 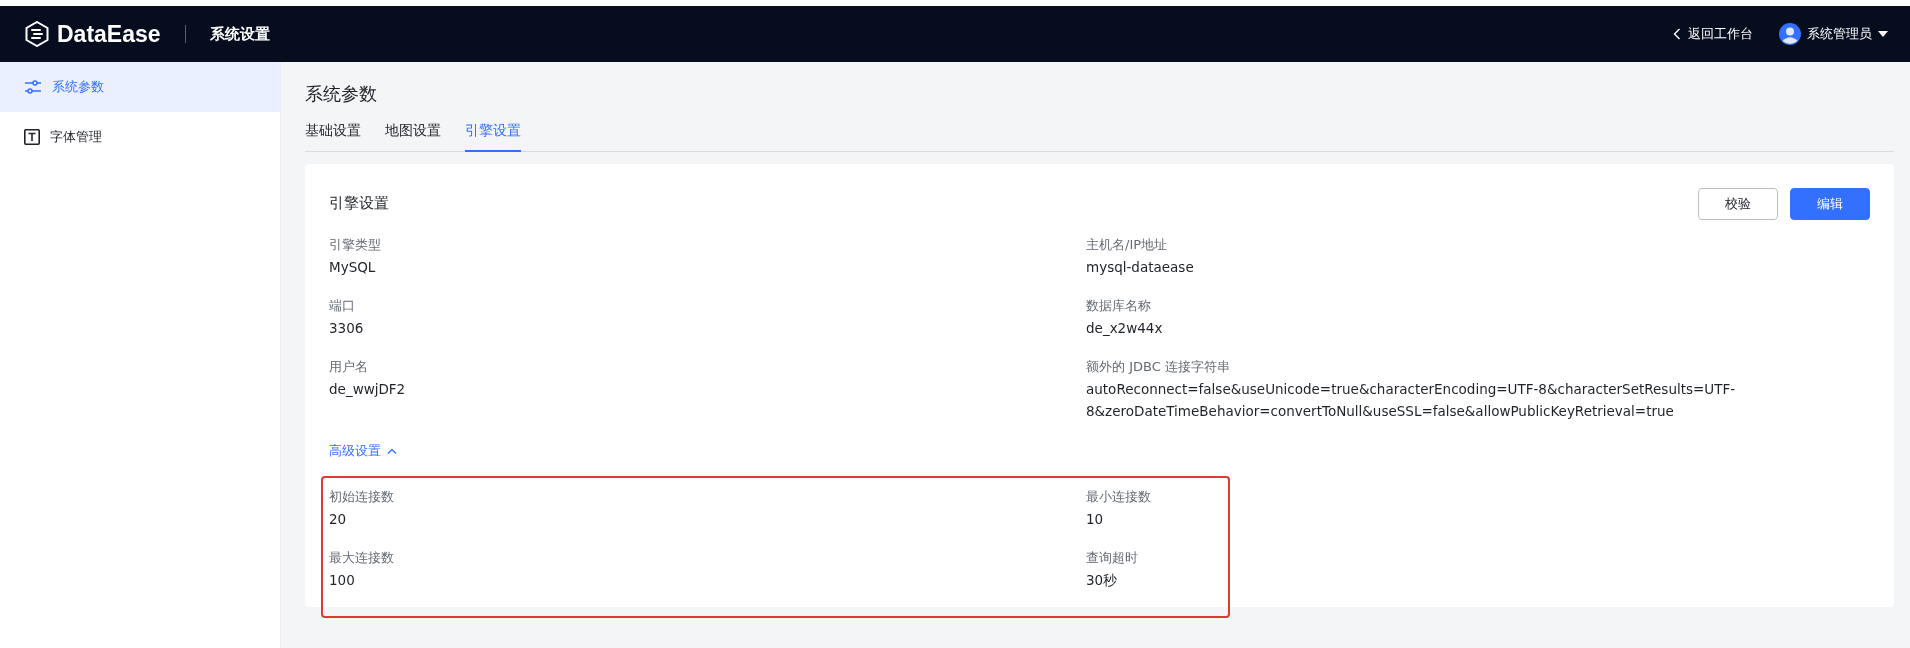 What do you see at coordinates (1713, 34) in the screenshot?
I see `back-link: 返回工作台` at bounding box center [1713, 34].